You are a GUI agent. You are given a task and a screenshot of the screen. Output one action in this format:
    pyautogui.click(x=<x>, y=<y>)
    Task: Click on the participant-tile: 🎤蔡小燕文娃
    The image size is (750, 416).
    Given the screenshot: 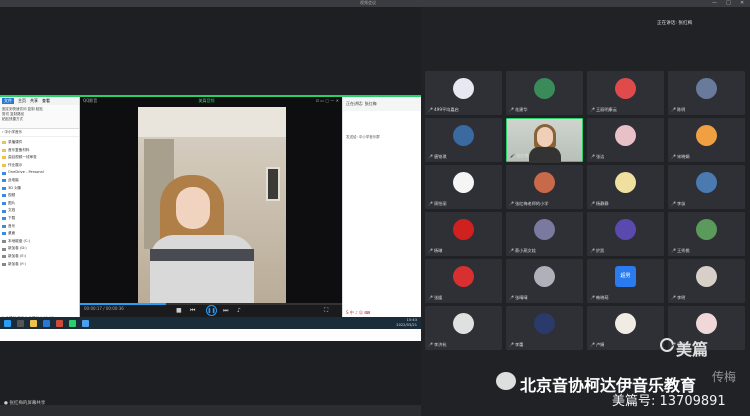 What is the action you would take?
    pyautogui.click(x=544, y=234)
    